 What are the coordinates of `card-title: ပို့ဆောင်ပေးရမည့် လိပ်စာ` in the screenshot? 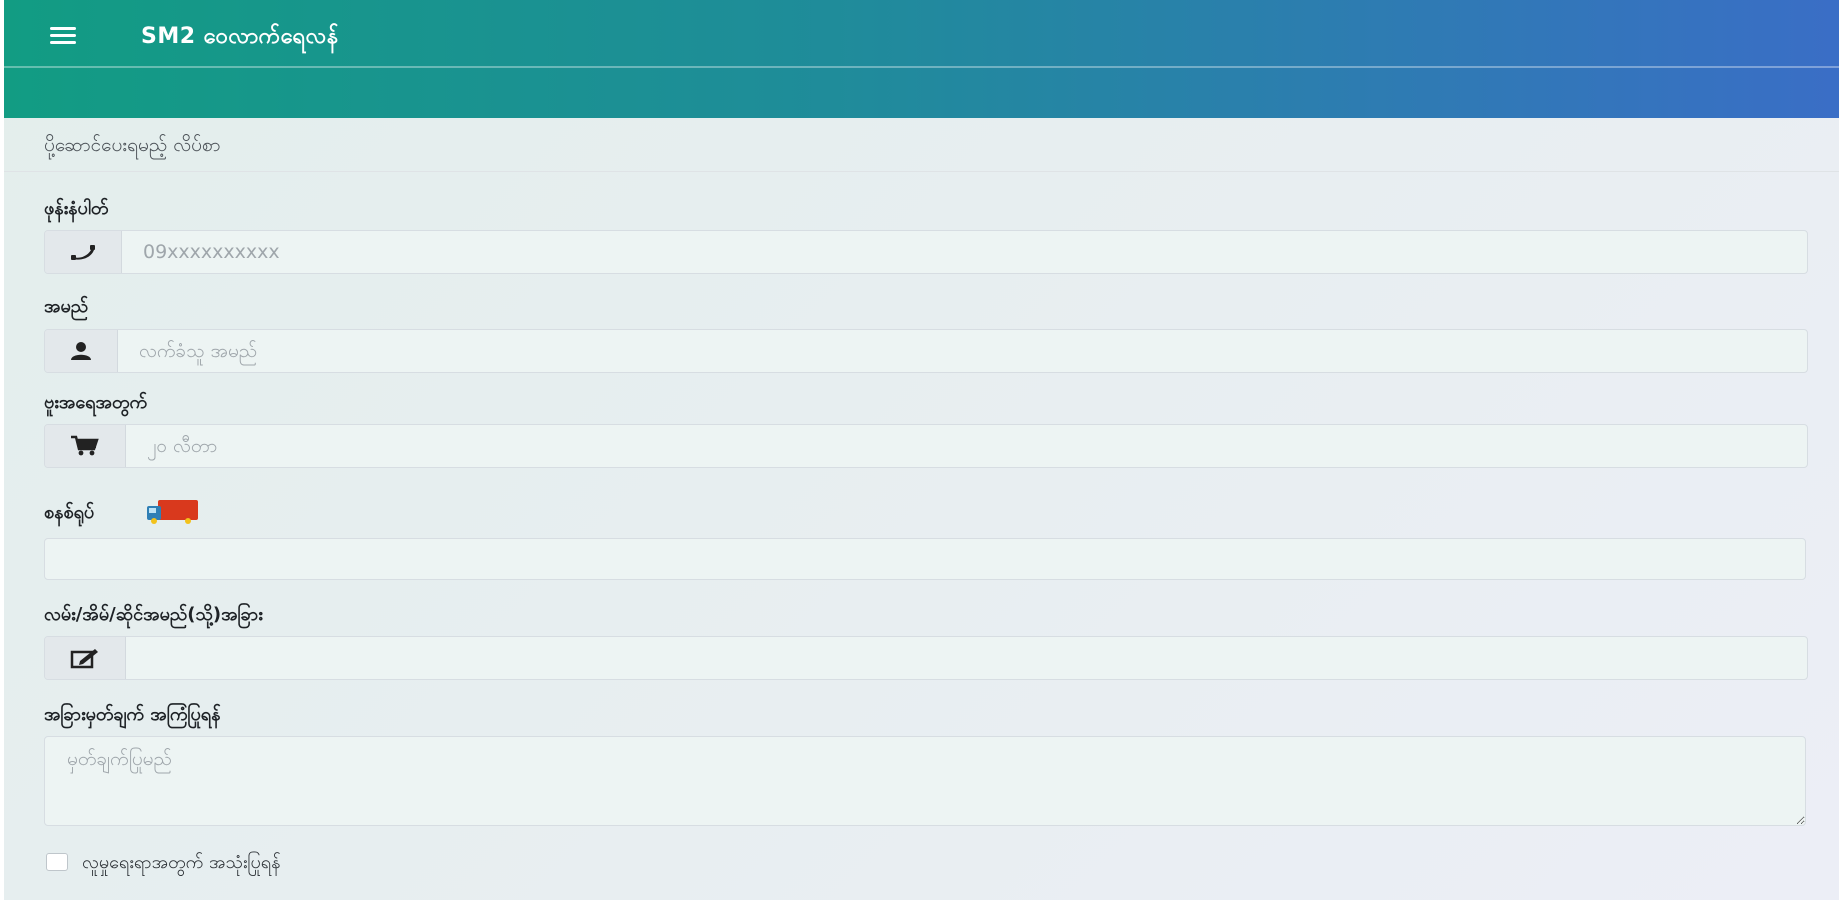 It's located at (132, 145).